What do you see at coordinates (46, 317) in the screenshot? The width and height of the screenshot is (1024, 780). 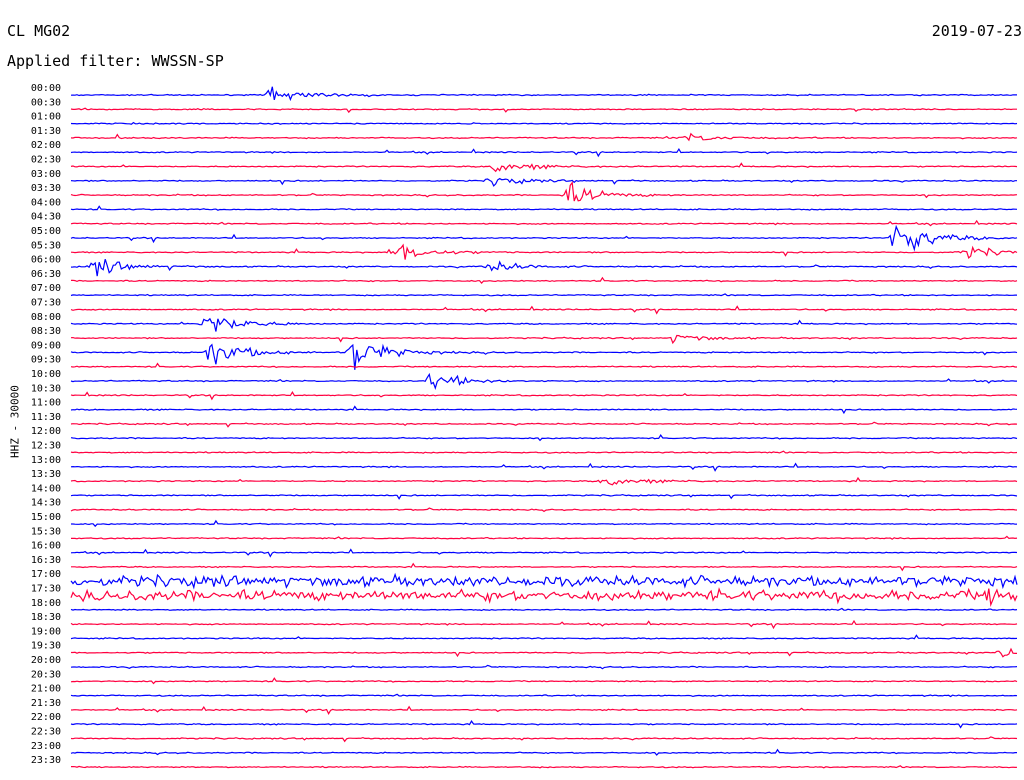 I see `row-label: 08:00` at bounding box center [46, 317].